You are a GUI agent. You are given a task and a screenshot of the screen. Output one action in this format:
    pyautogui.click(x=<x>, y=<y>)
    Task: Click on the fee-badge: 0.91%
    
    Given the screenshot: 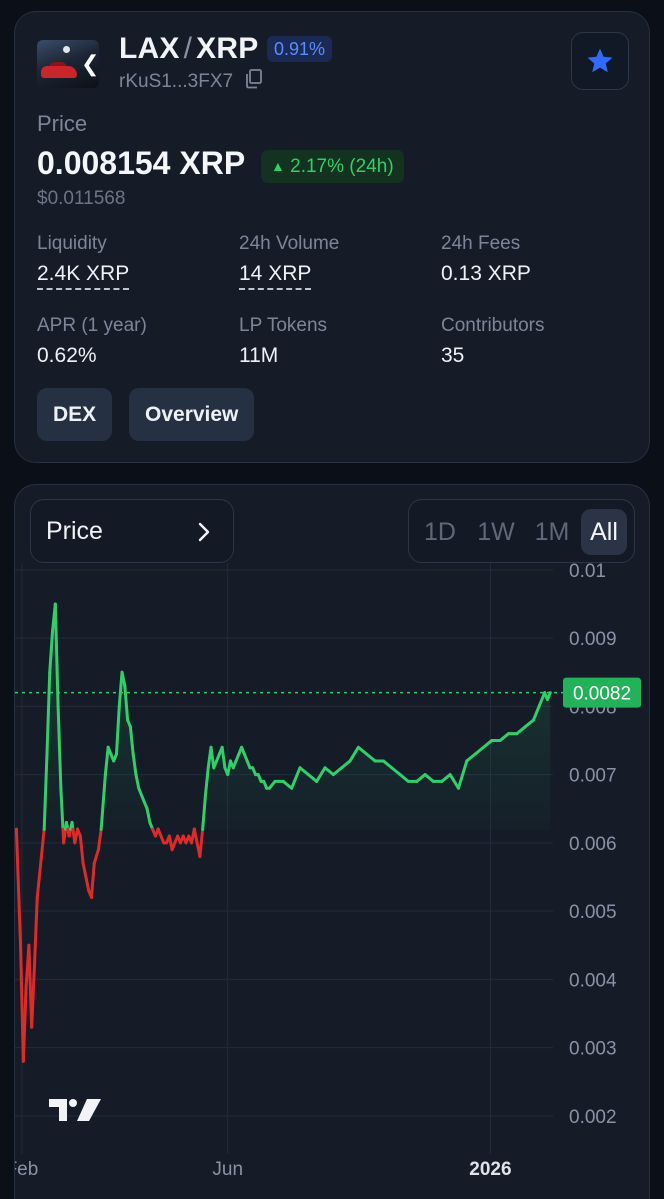 What is the action you would take?
    pyautogui.click(x=300, y=49)
    